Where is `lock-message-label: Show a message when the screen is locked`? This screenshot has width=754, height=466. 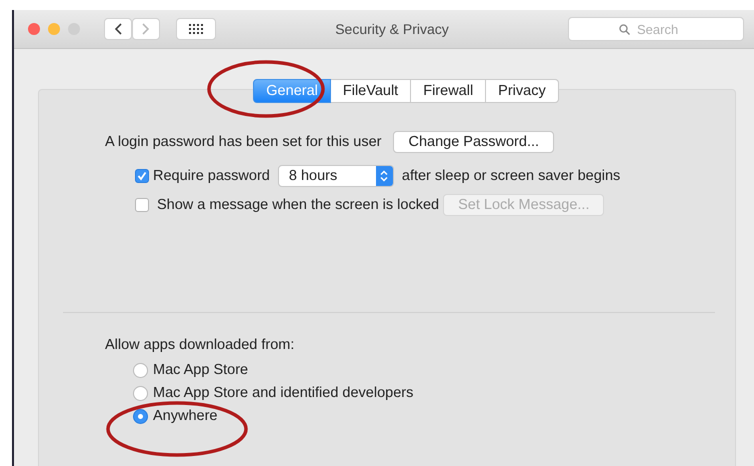 lock-message-label: Show a message when the screen is locked is located at coordinates (298, 205).